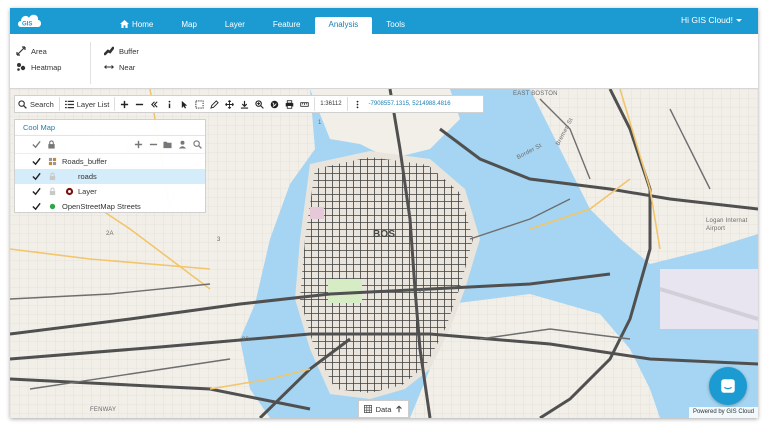  What do you see at coordinates (246, 340) in the screenshot?
I see `label-route-90: 90` at bounding box center [246, 340].